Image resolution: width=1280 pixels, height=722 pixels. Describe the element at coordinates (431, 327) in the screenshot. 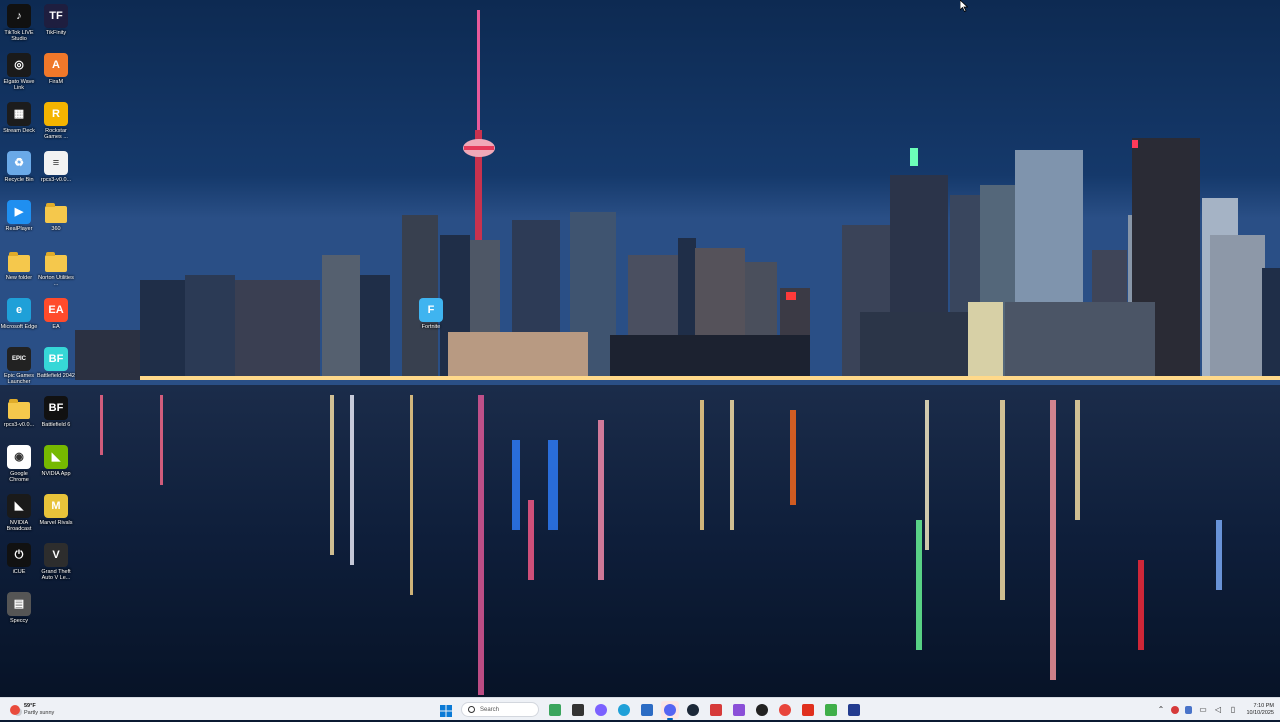

I see `desktop-icon-label: Fortnite` at that location.